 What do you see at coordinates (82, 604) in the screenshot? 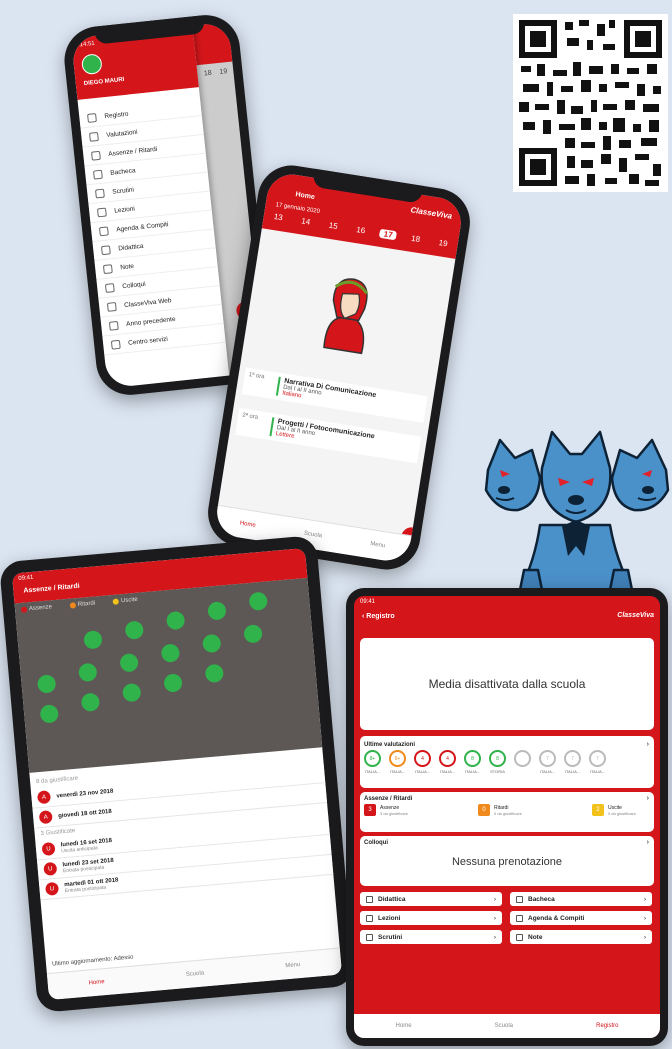
I see `legend-item: Ritardi` at bounding box center [82, 604].